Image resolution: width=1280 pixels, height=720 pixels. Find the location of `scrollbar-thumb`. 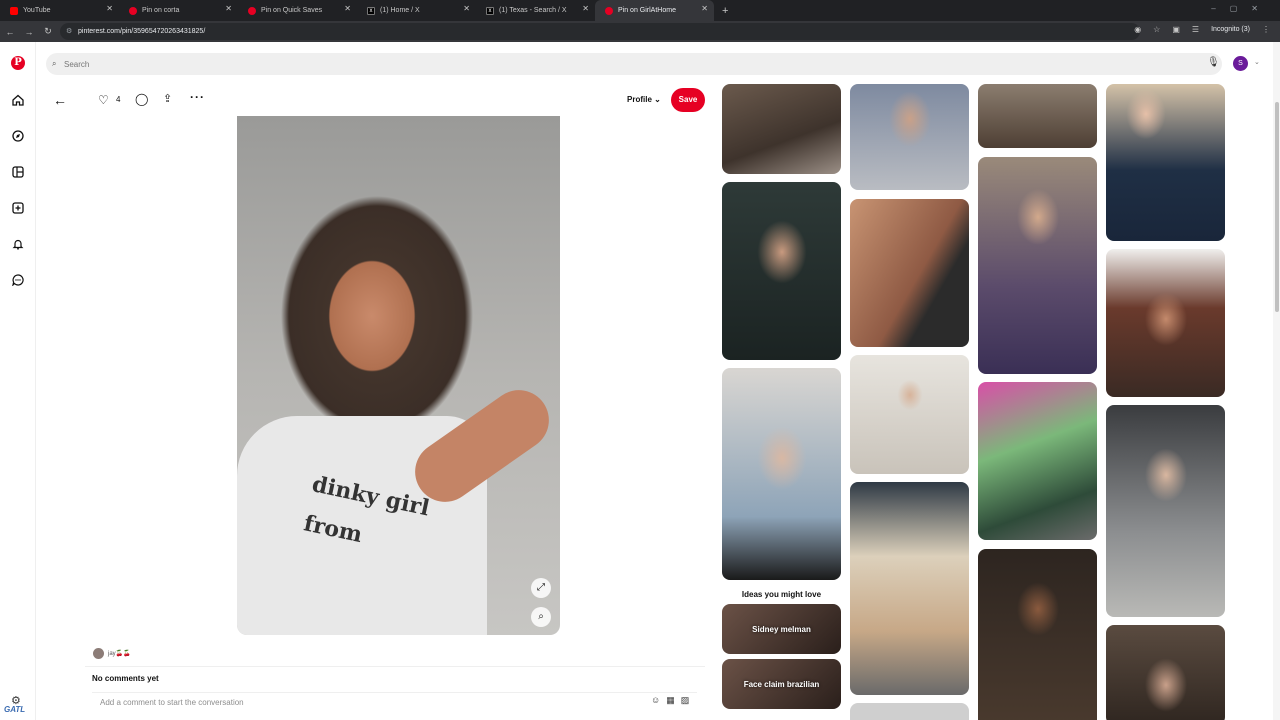

scrollbar-thumb is located at coordinates (1277, 207).